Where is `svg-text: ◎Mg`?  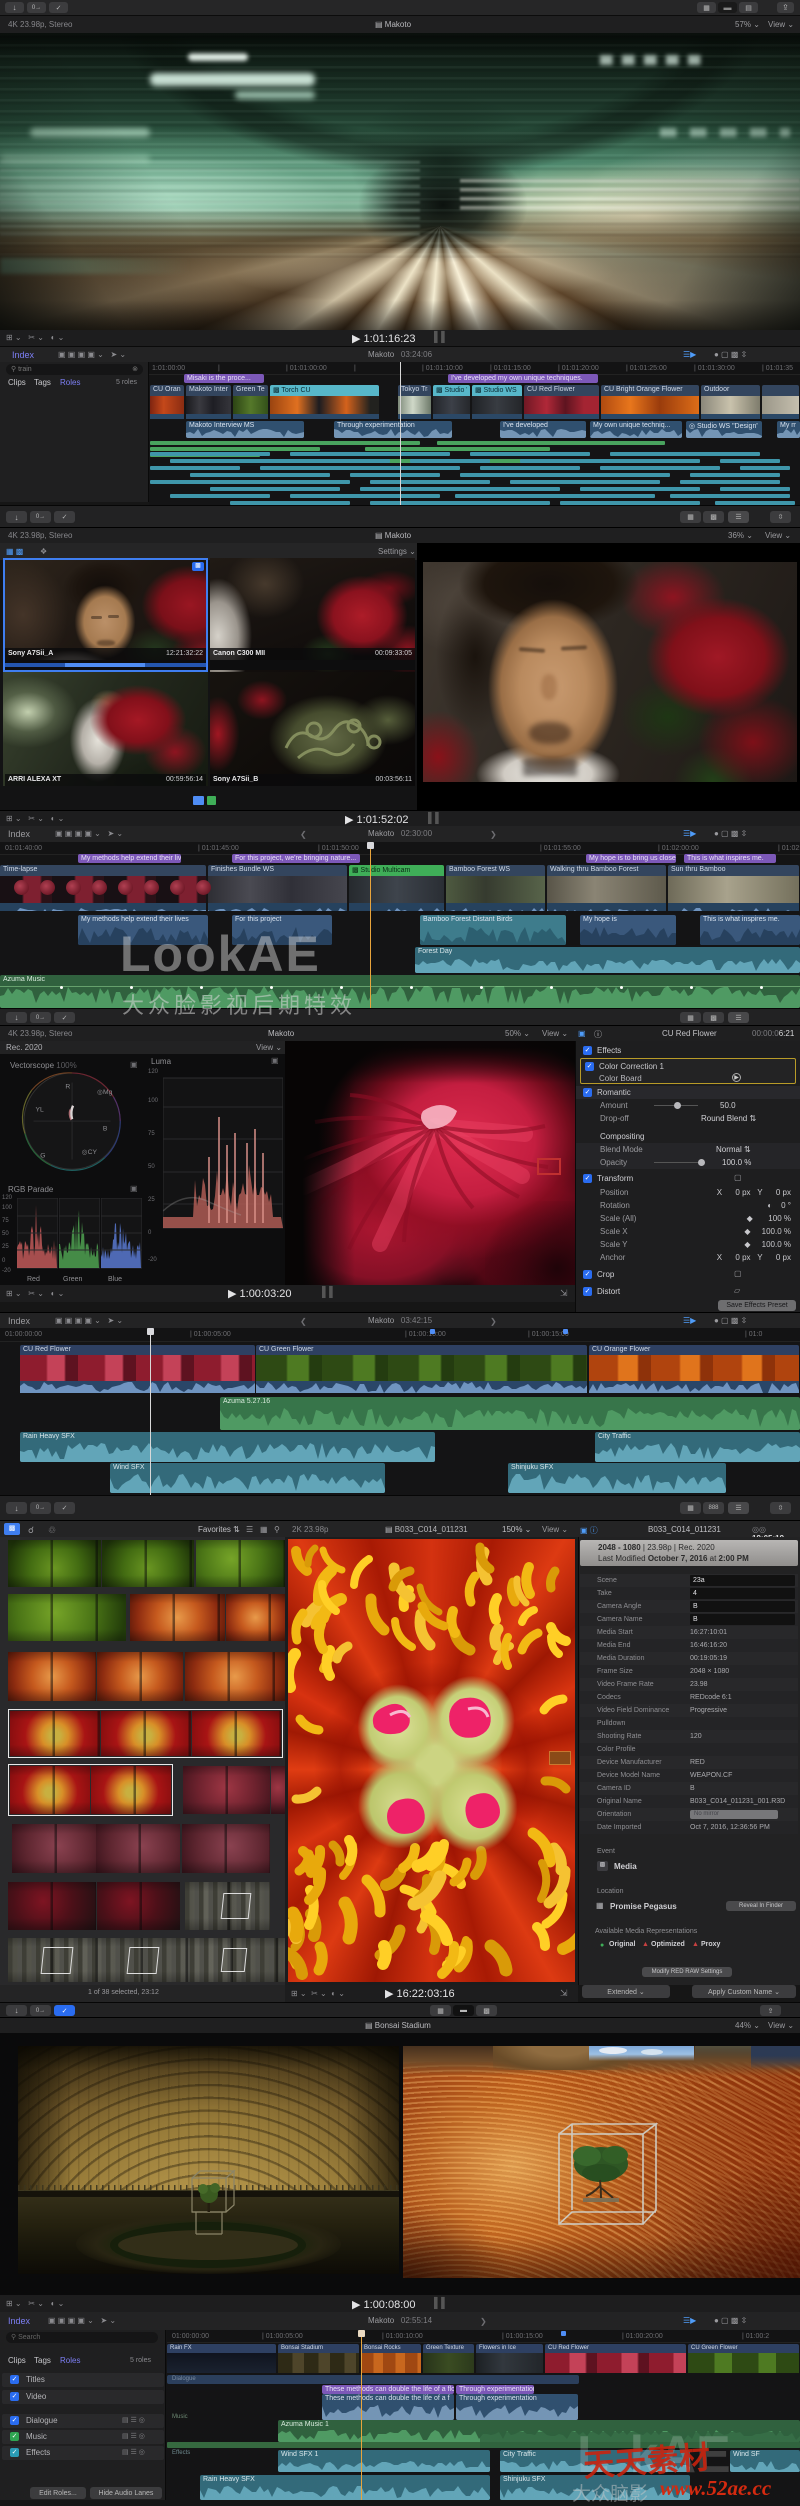
svg-text: ◎Mg is located at coordinates (104, 1092).